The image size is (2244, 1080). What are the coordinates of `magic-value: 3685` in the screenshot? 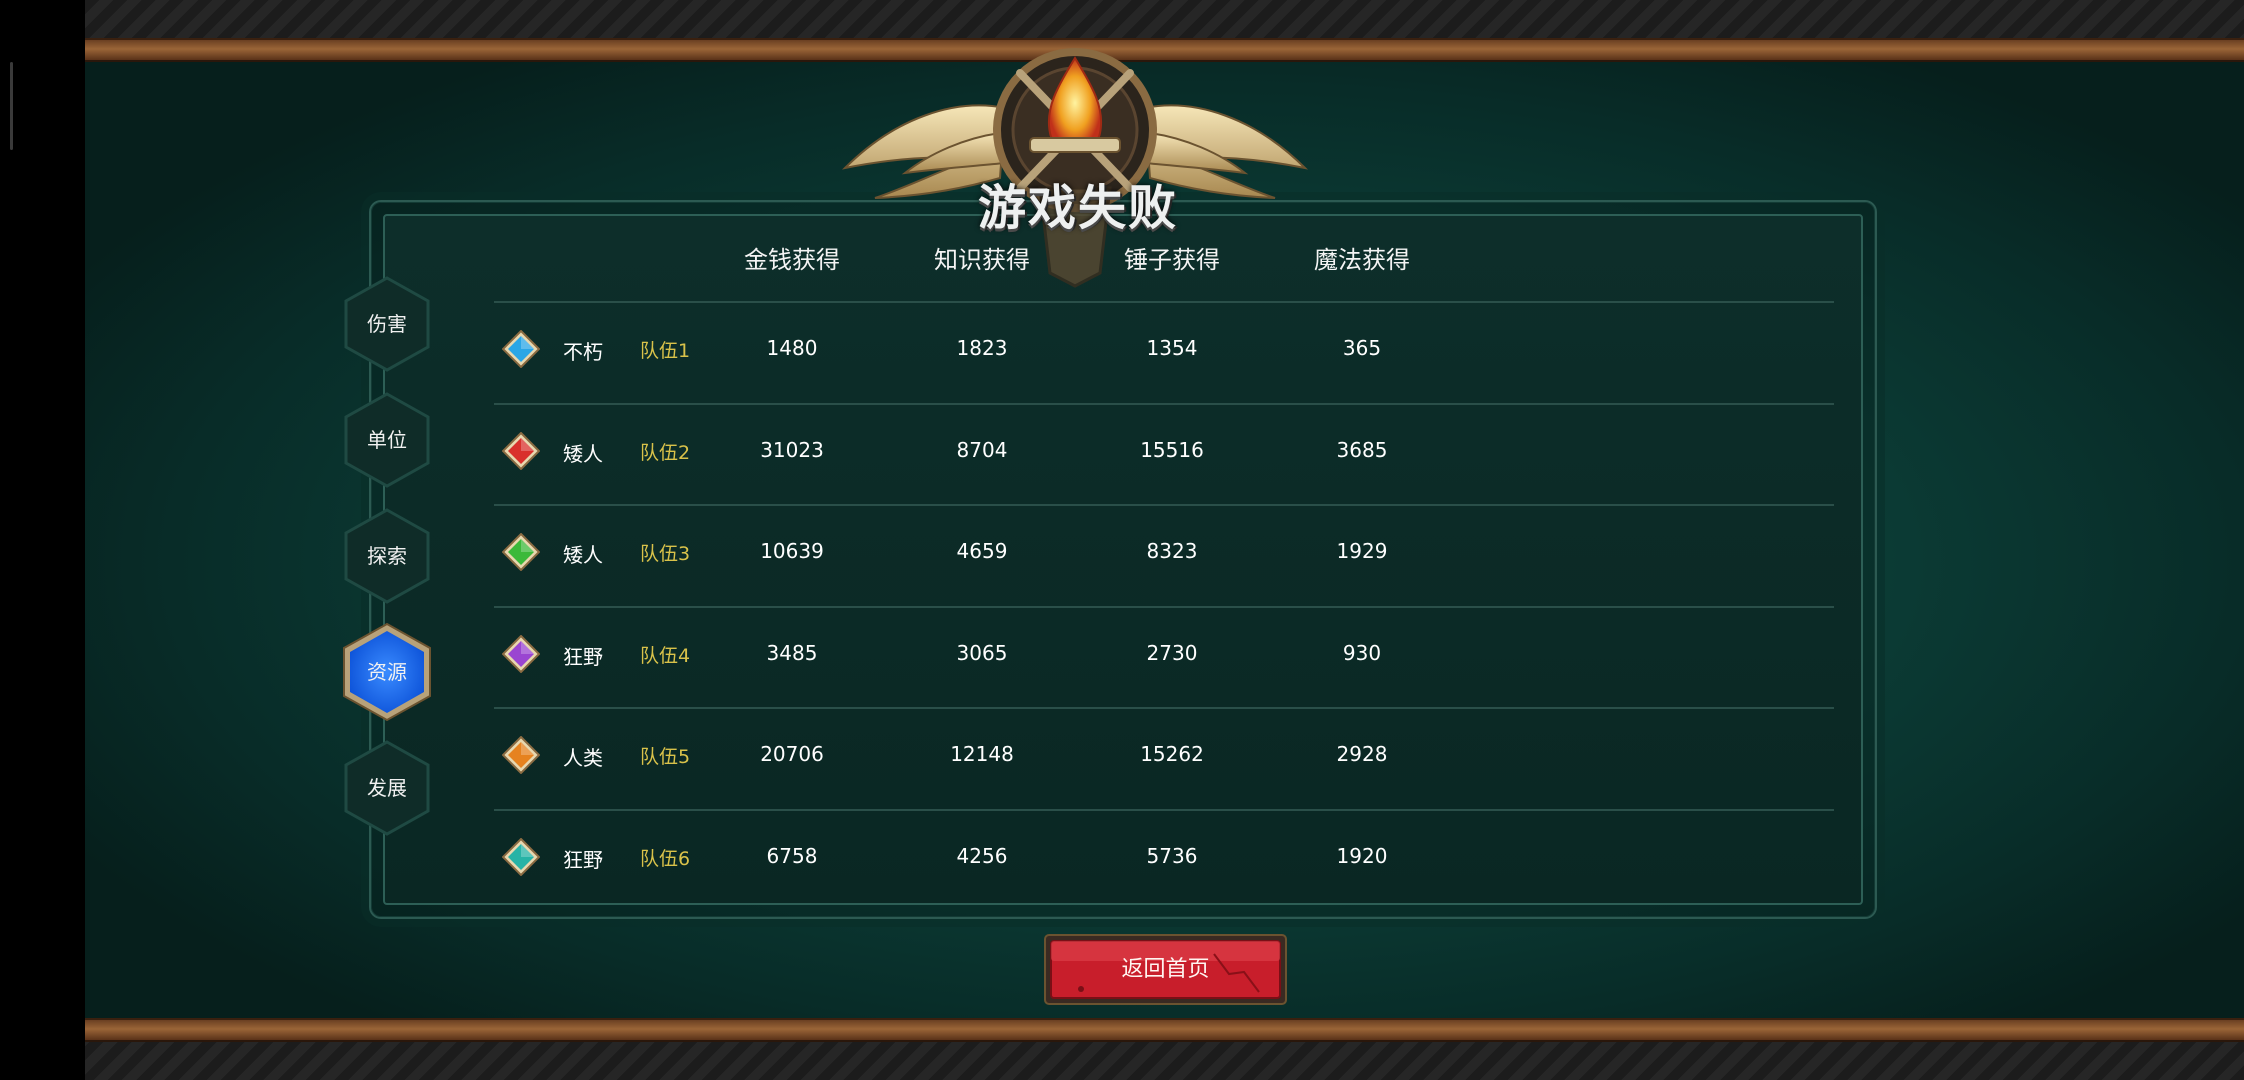 It's located at (1362, 450).